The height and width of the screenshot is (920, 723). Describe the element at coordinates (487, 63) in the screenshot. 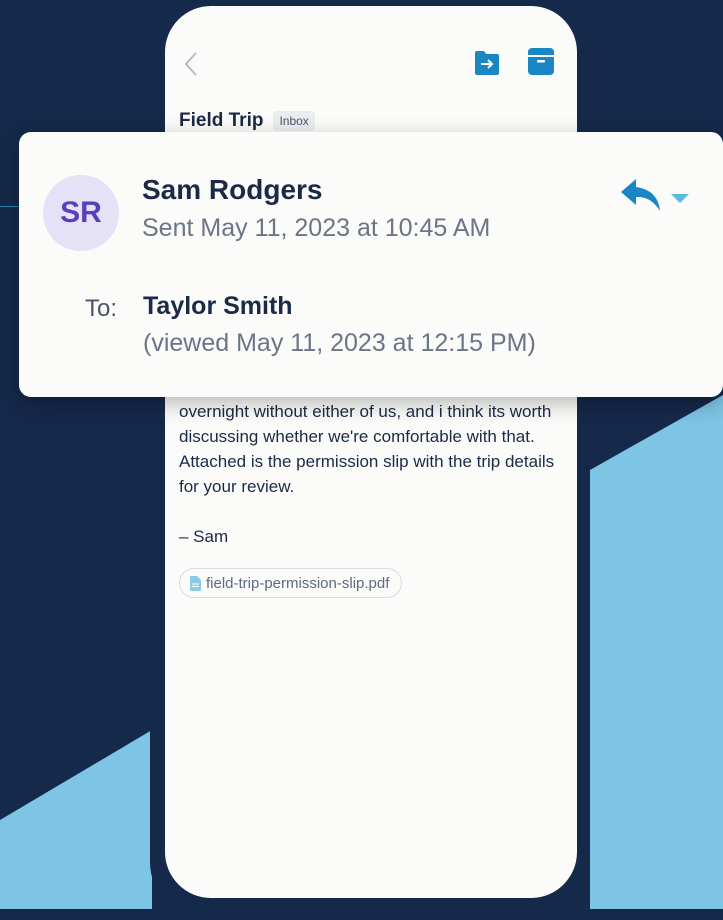

I see `move-to-folder-icon` at that location.